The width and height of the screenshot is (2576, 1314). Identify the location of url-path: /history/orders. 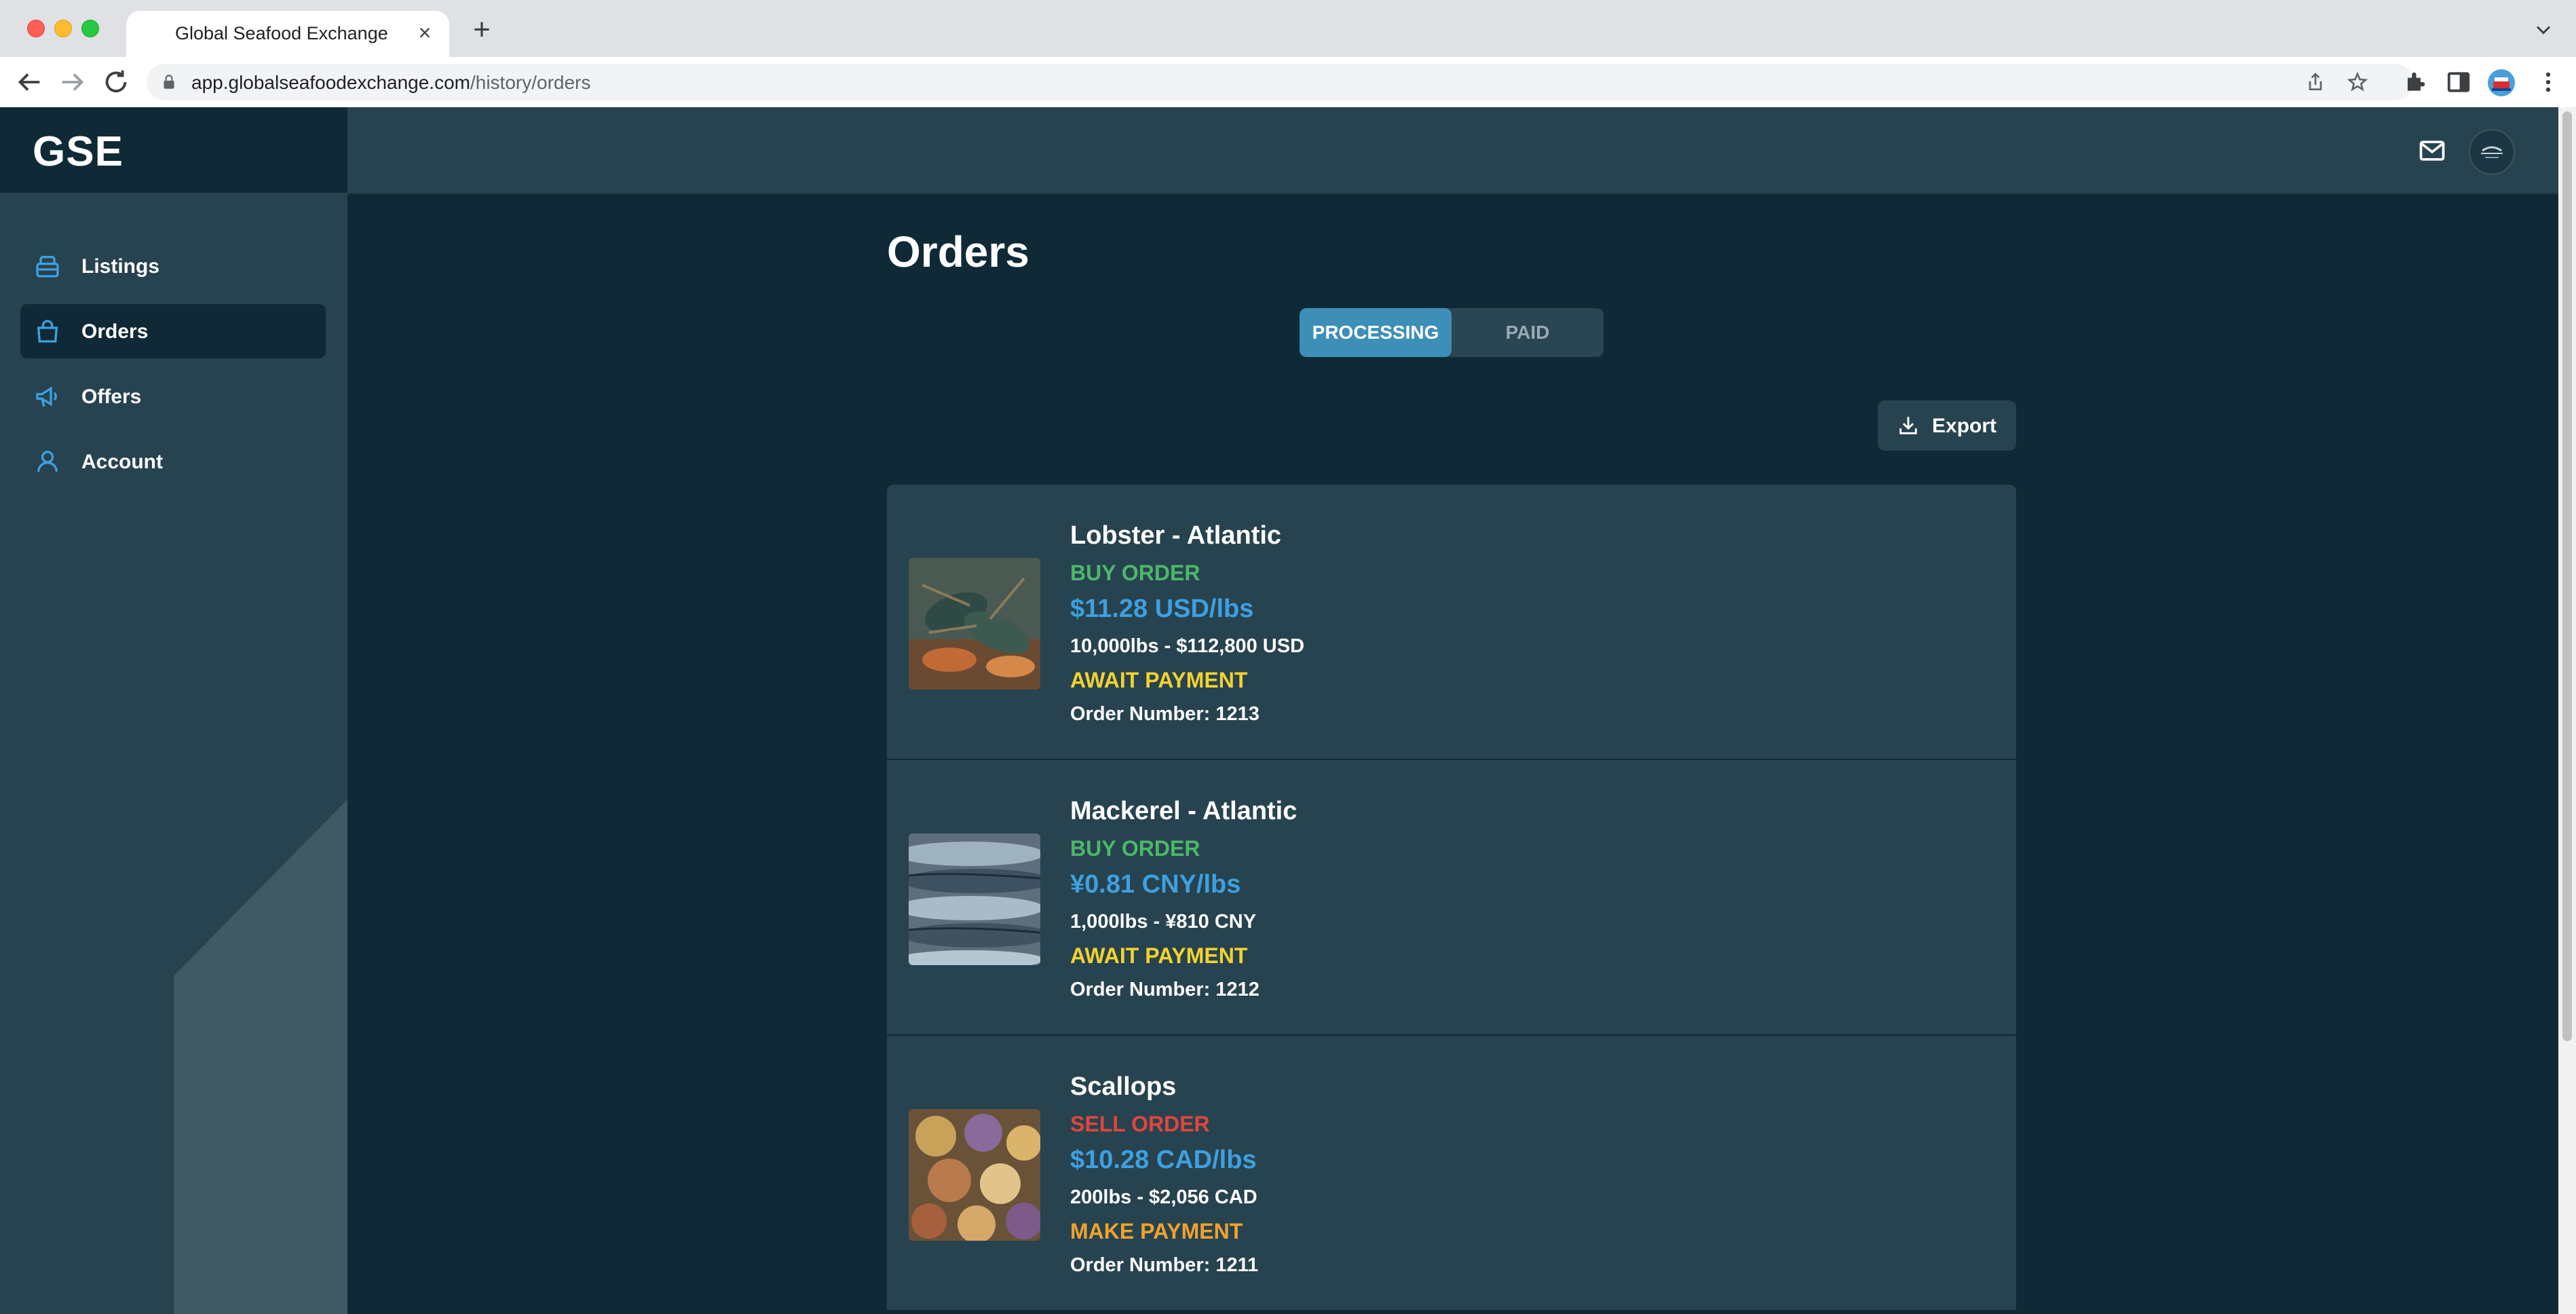
(530, 82).